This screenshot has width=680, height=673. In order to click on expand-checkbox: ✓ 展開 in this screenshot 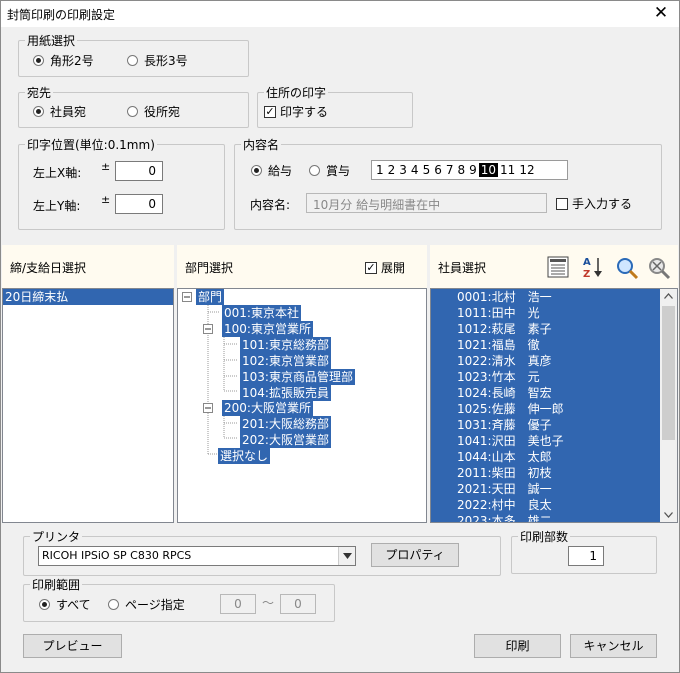, I will do `click(385, 267)`.